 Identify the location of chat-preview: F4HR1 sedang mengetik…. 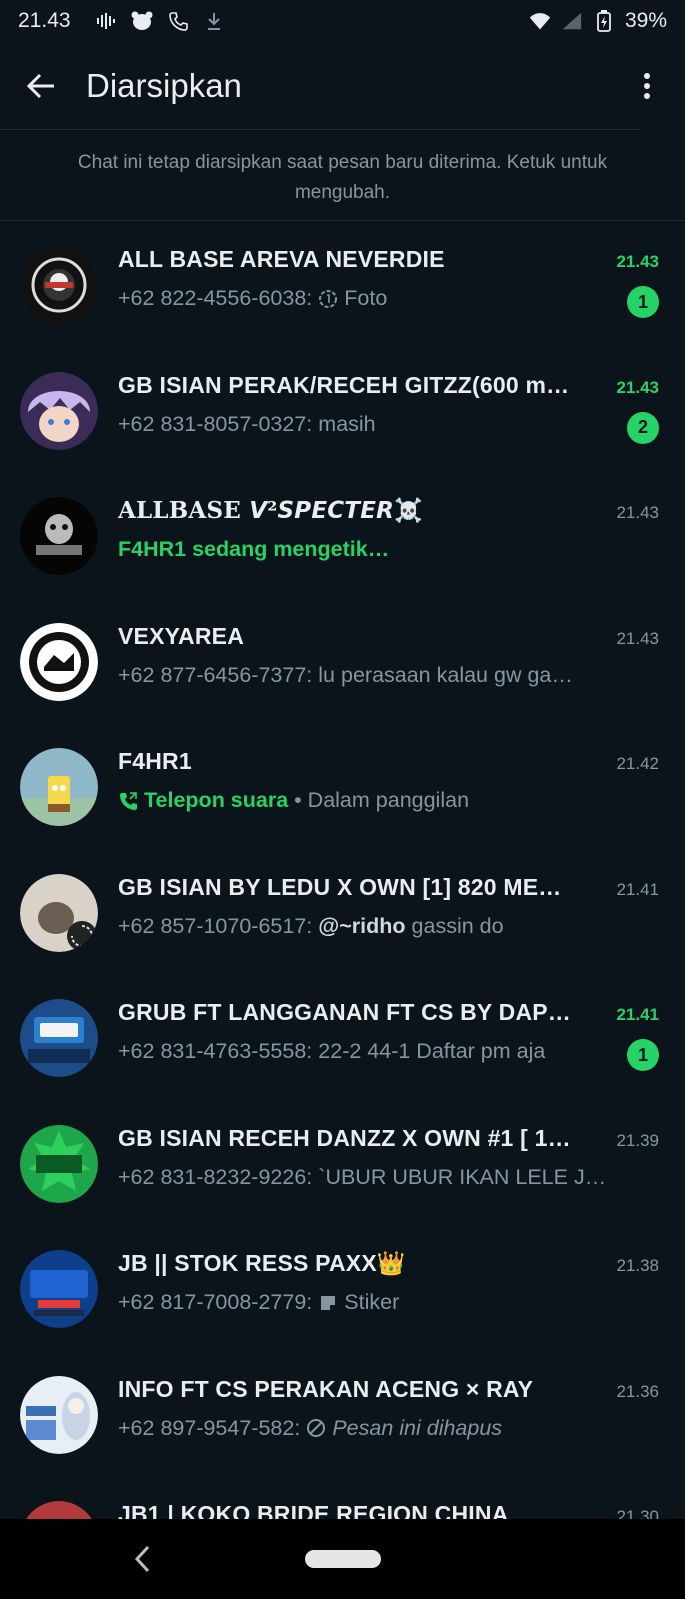
(368, 549).